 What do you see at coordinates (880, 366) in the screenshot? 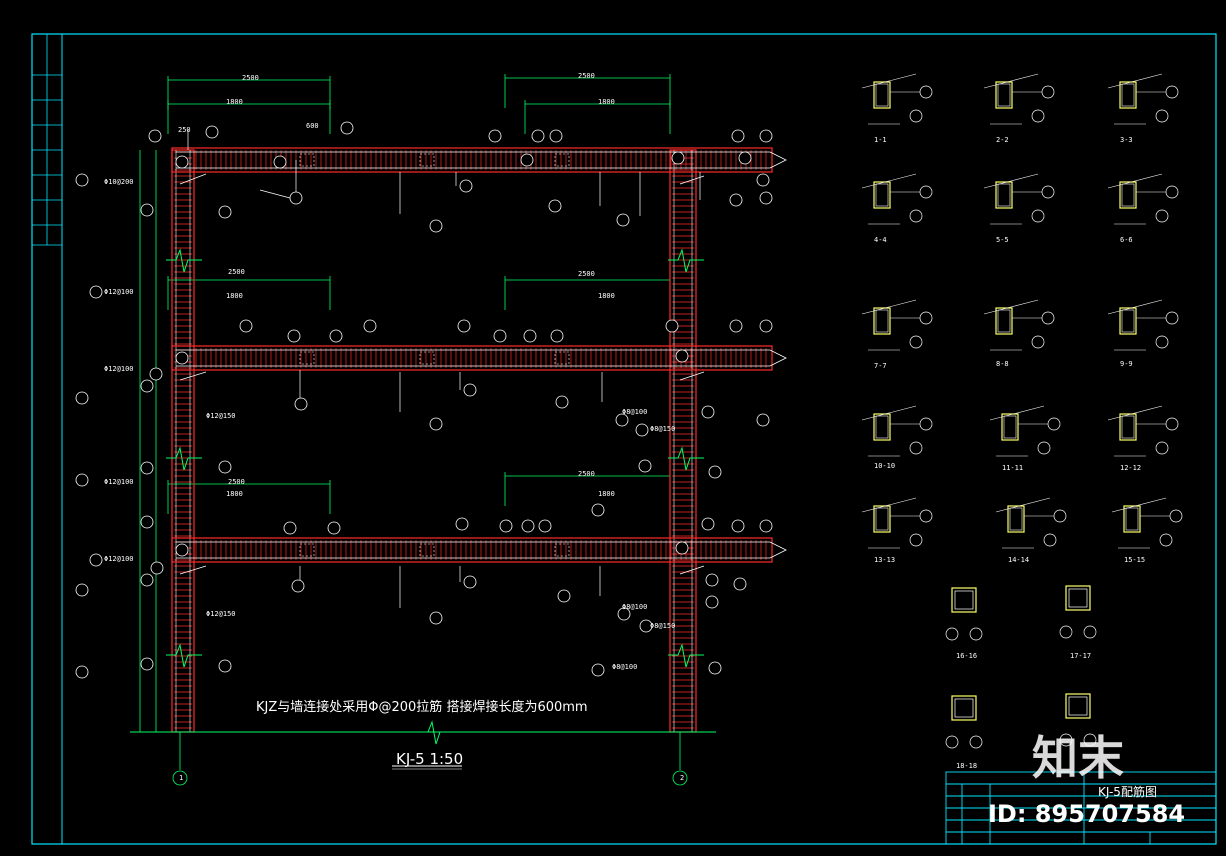
I see `section-title: 7-7` at bounding box center [880, 366].